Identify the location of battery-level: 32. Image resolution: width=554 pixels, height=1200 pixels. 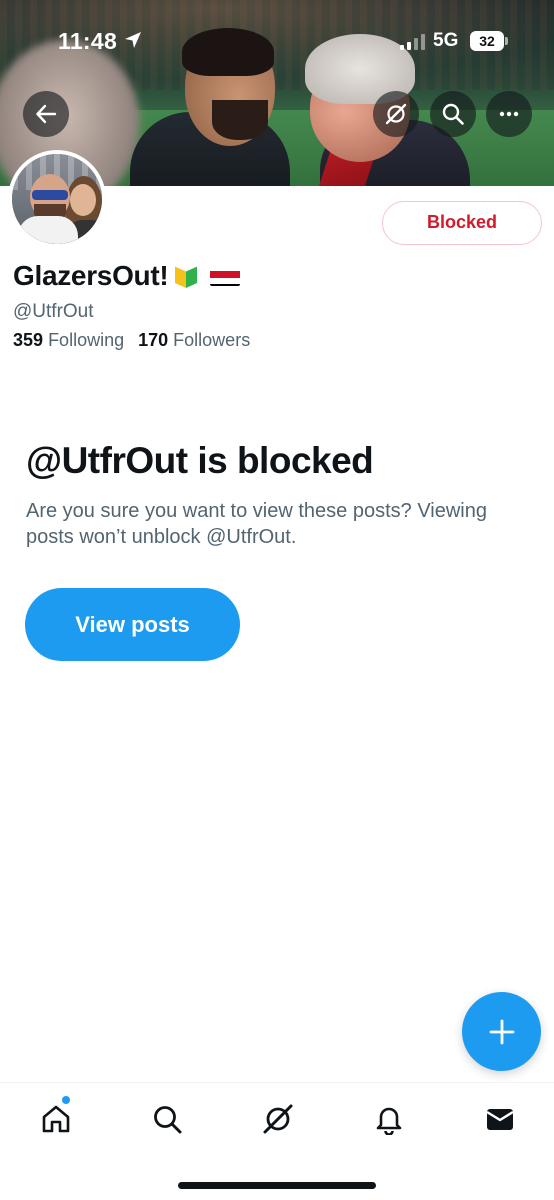
(487, 41).